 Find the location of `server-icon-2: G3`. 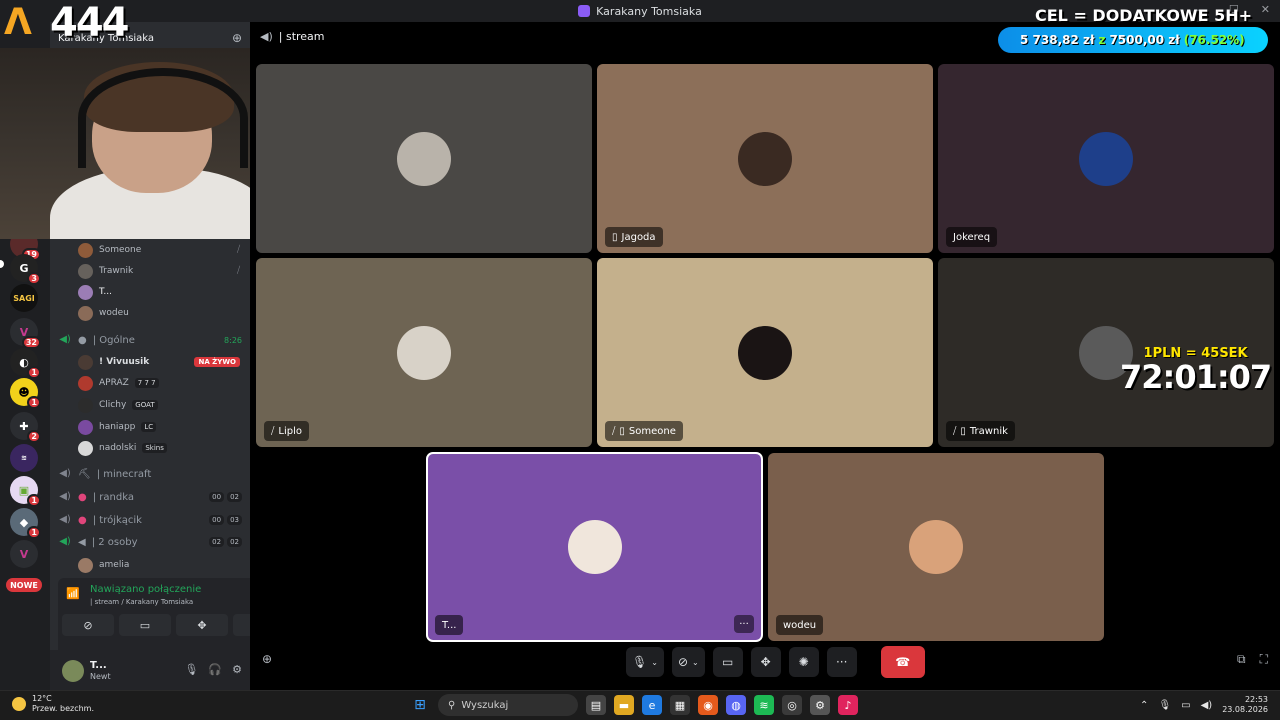

server-icon-2: G3 is located at coordinates (25, 269).